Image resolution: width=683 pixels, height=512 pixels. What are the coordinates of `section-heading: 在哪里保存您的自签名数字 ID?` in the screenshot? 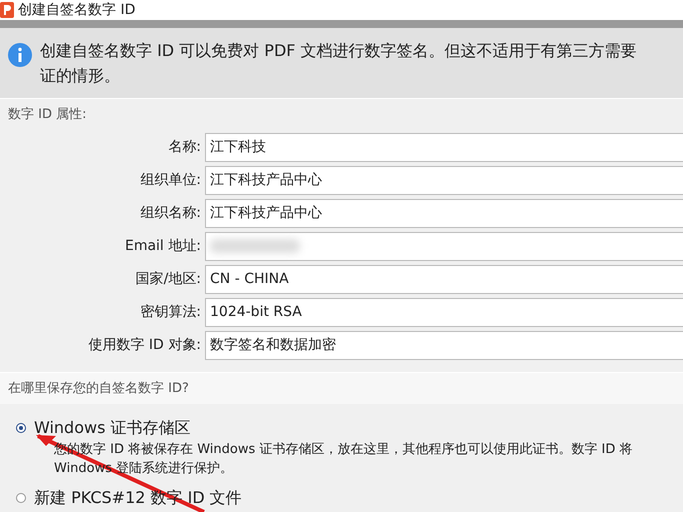 It's located at (341, 388).